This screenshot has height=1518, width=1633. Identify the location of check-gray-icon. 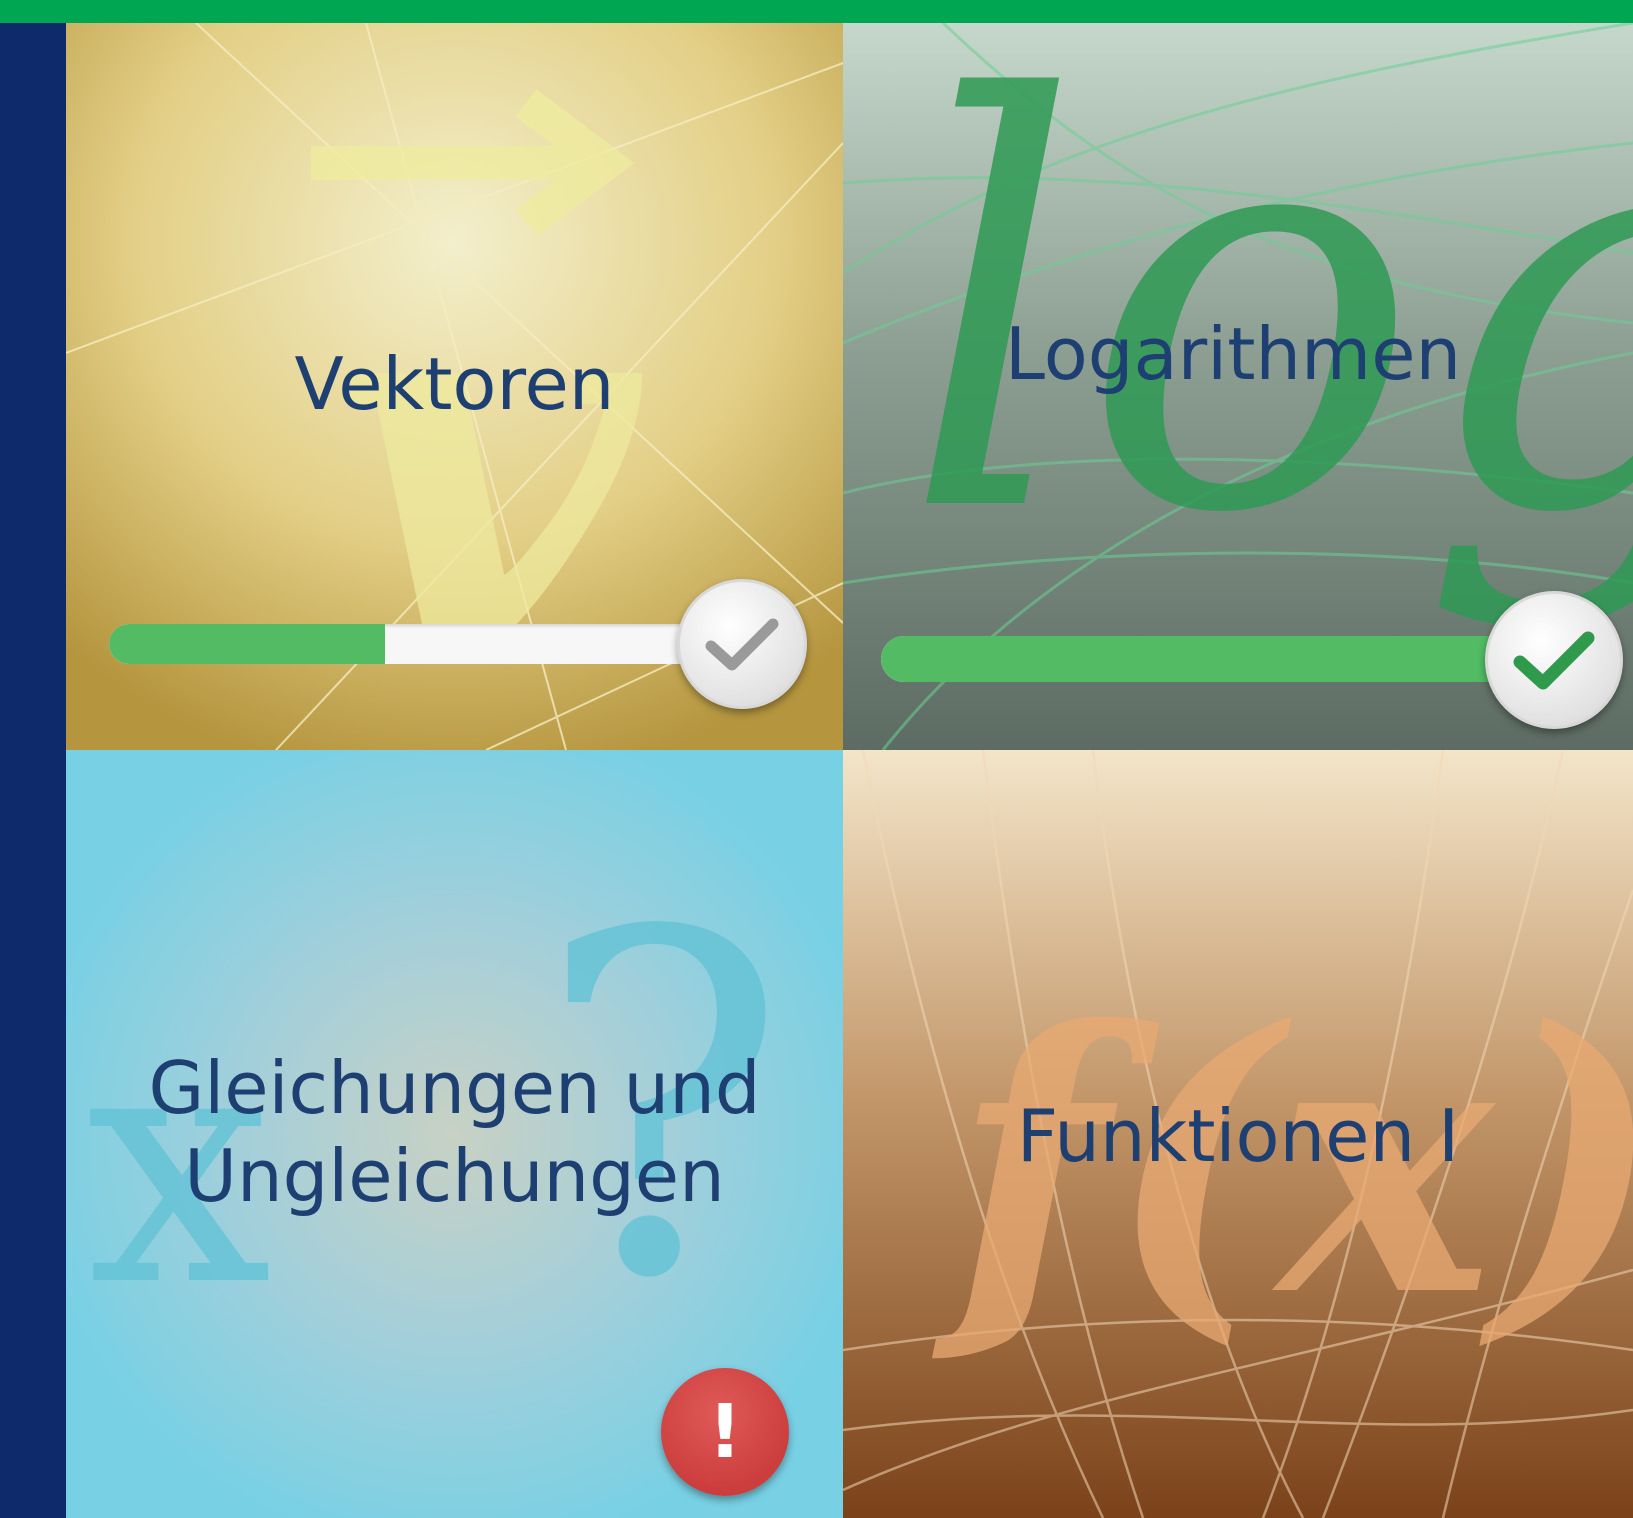
(742, 644).